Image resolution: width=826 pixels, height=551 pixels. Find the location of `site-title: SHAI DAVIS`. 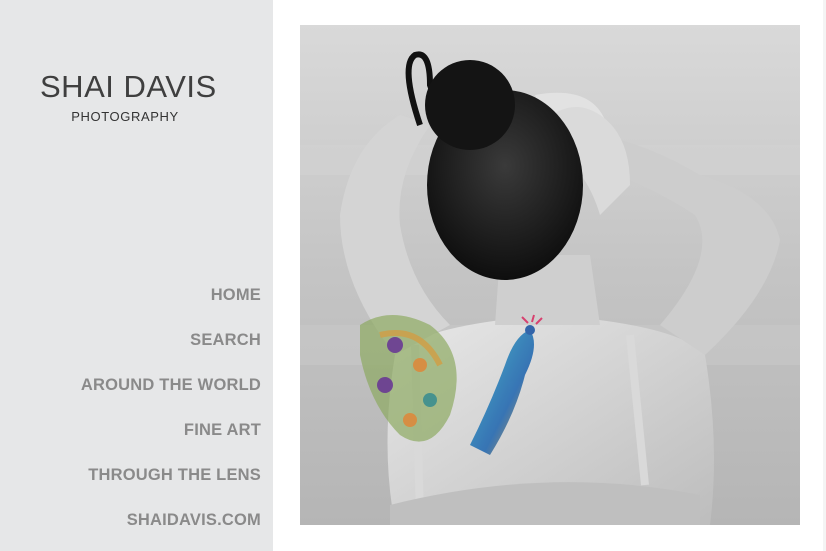

site-title: SHAI DAVIS is located at coordinates (128, 86).